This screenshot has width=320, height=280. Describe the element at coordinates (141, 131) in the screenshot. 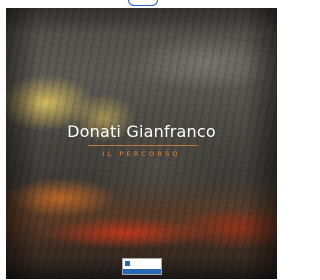

I see `cover-title: Donati Gianfranco` at that location.